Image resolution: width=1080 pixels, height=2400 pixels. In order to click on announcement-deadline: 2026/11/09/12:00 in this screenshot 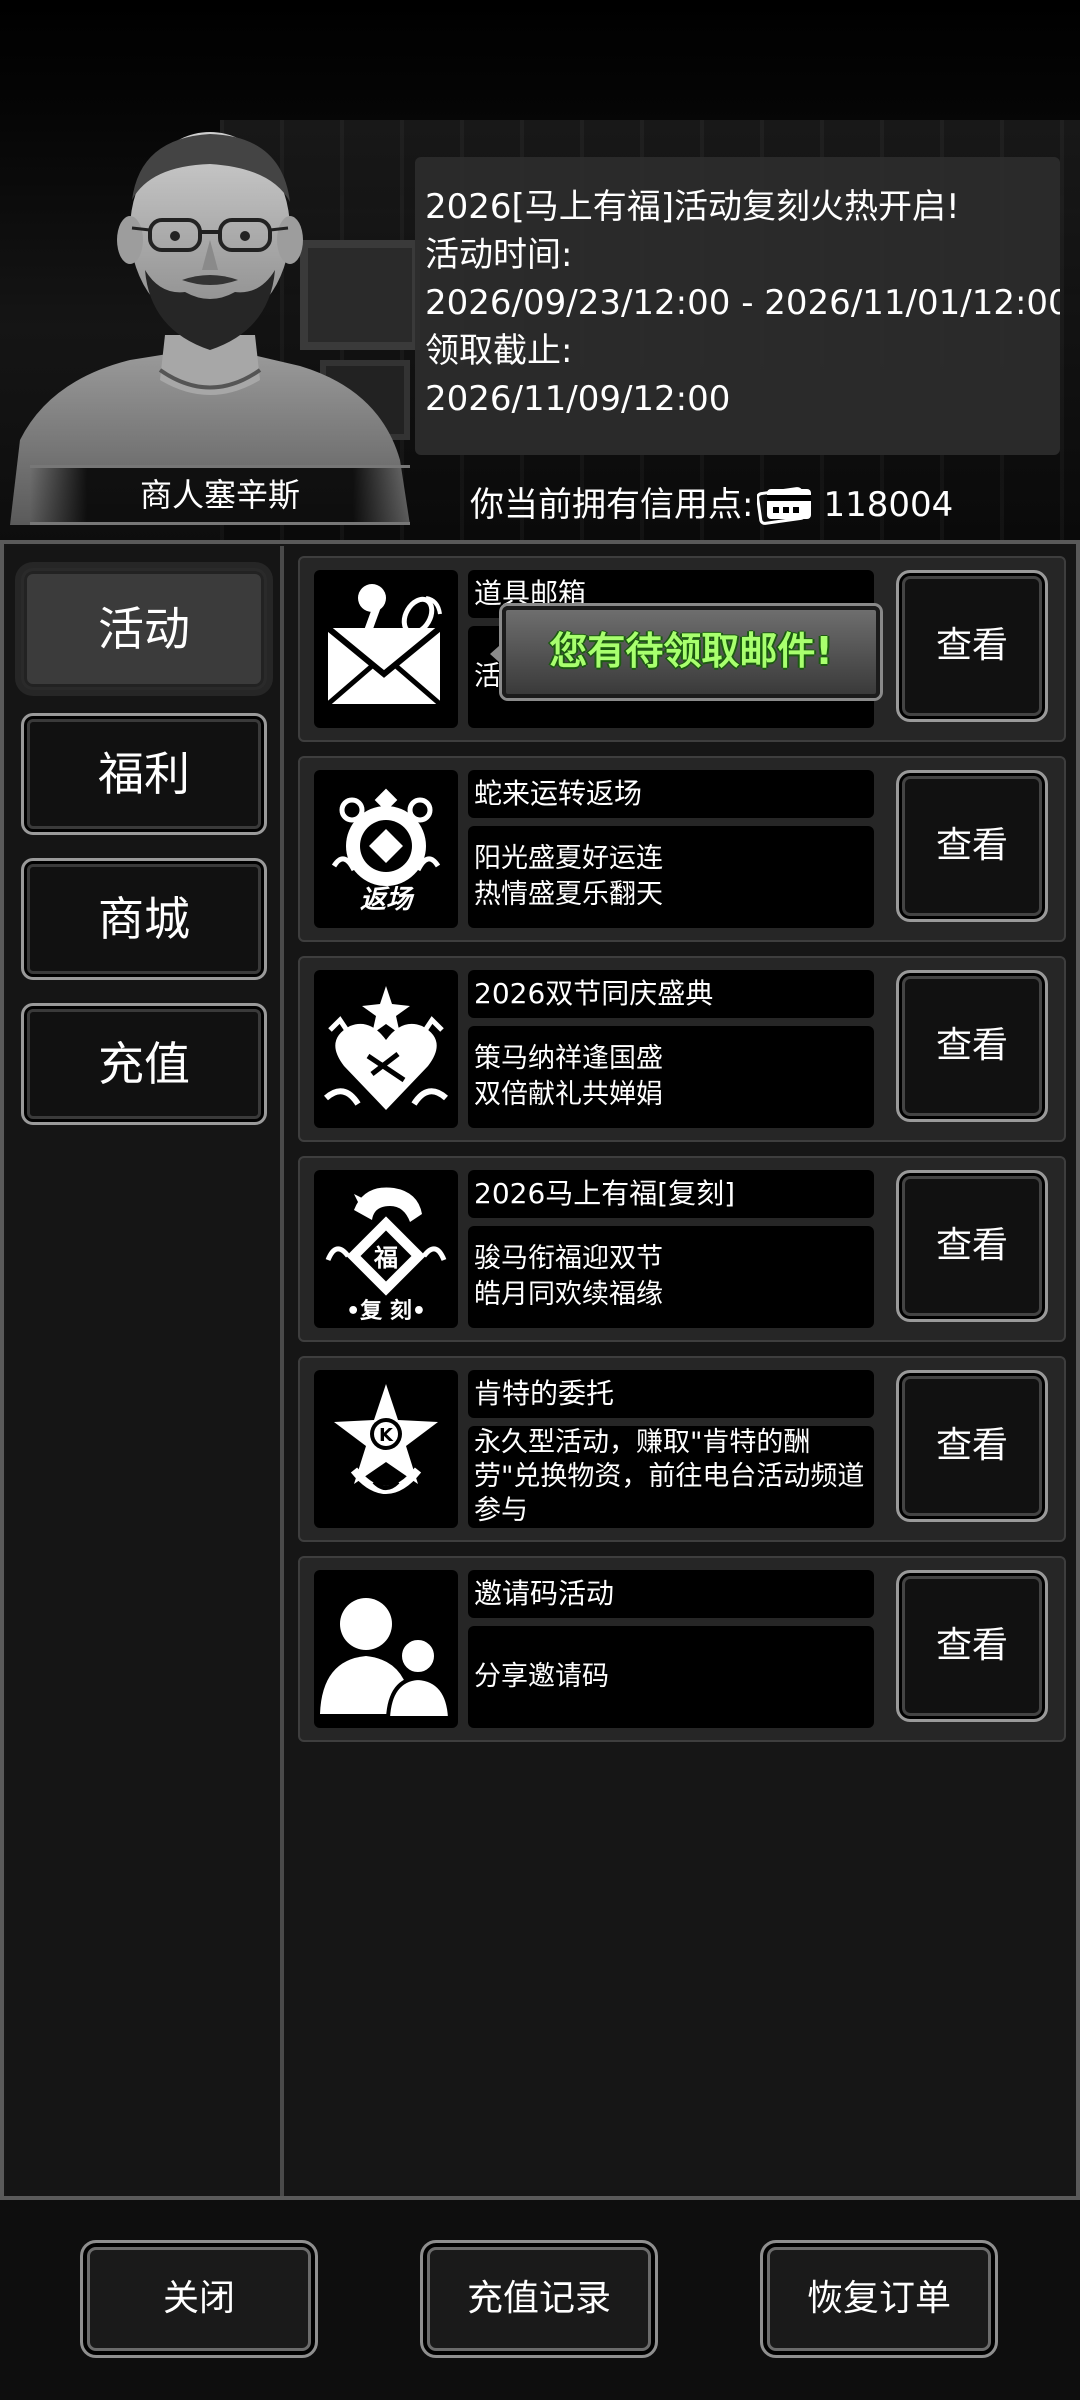, I will do `click(578, 399)`.